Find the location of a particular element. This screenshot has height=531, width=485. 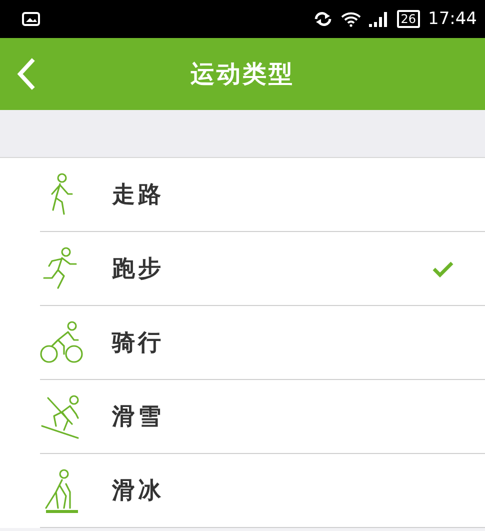

cyclist-icon is located at coordinates (62, 343).